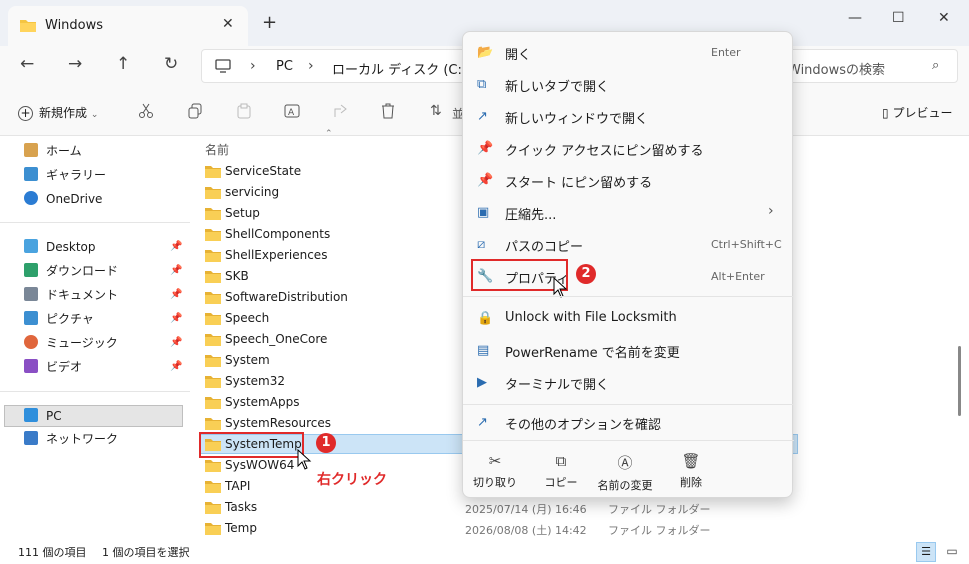 The image size is (969, 564). What do you see at coordinates (43, 416) in the screenshot?
I see `sidebar-item-pc: PC` at bounding box center [43, 416].